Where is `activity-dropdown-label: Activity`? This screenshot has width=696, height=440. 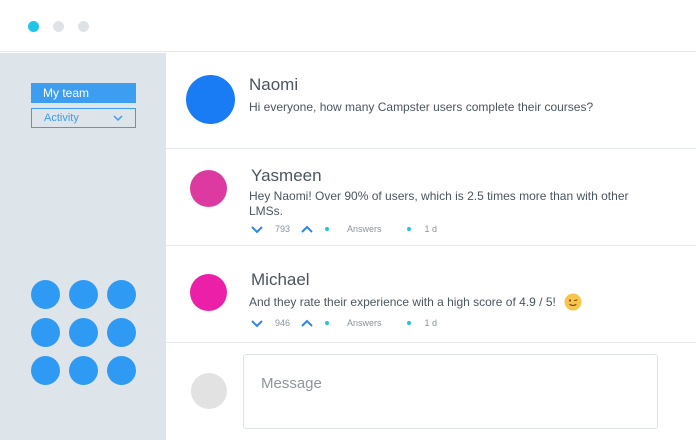
activity-dropdown-label: Activity is located at coordinates (61, 118).